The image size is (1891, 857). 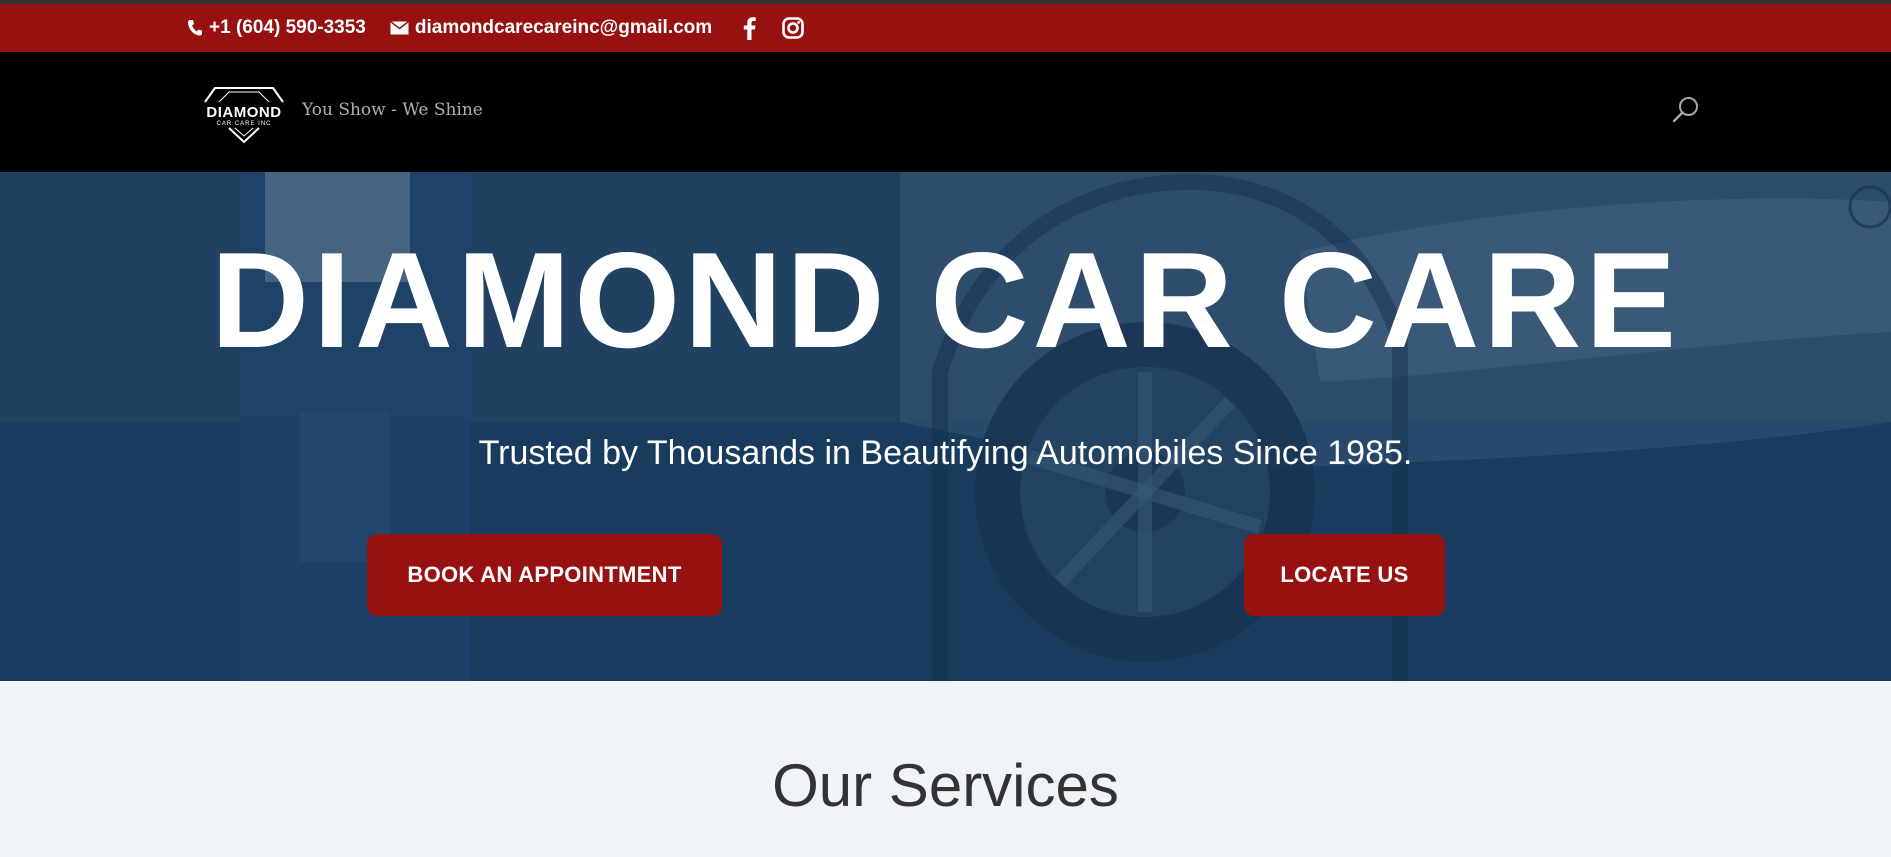 I want to click on instagram-icon, so click(x=793, y=28).